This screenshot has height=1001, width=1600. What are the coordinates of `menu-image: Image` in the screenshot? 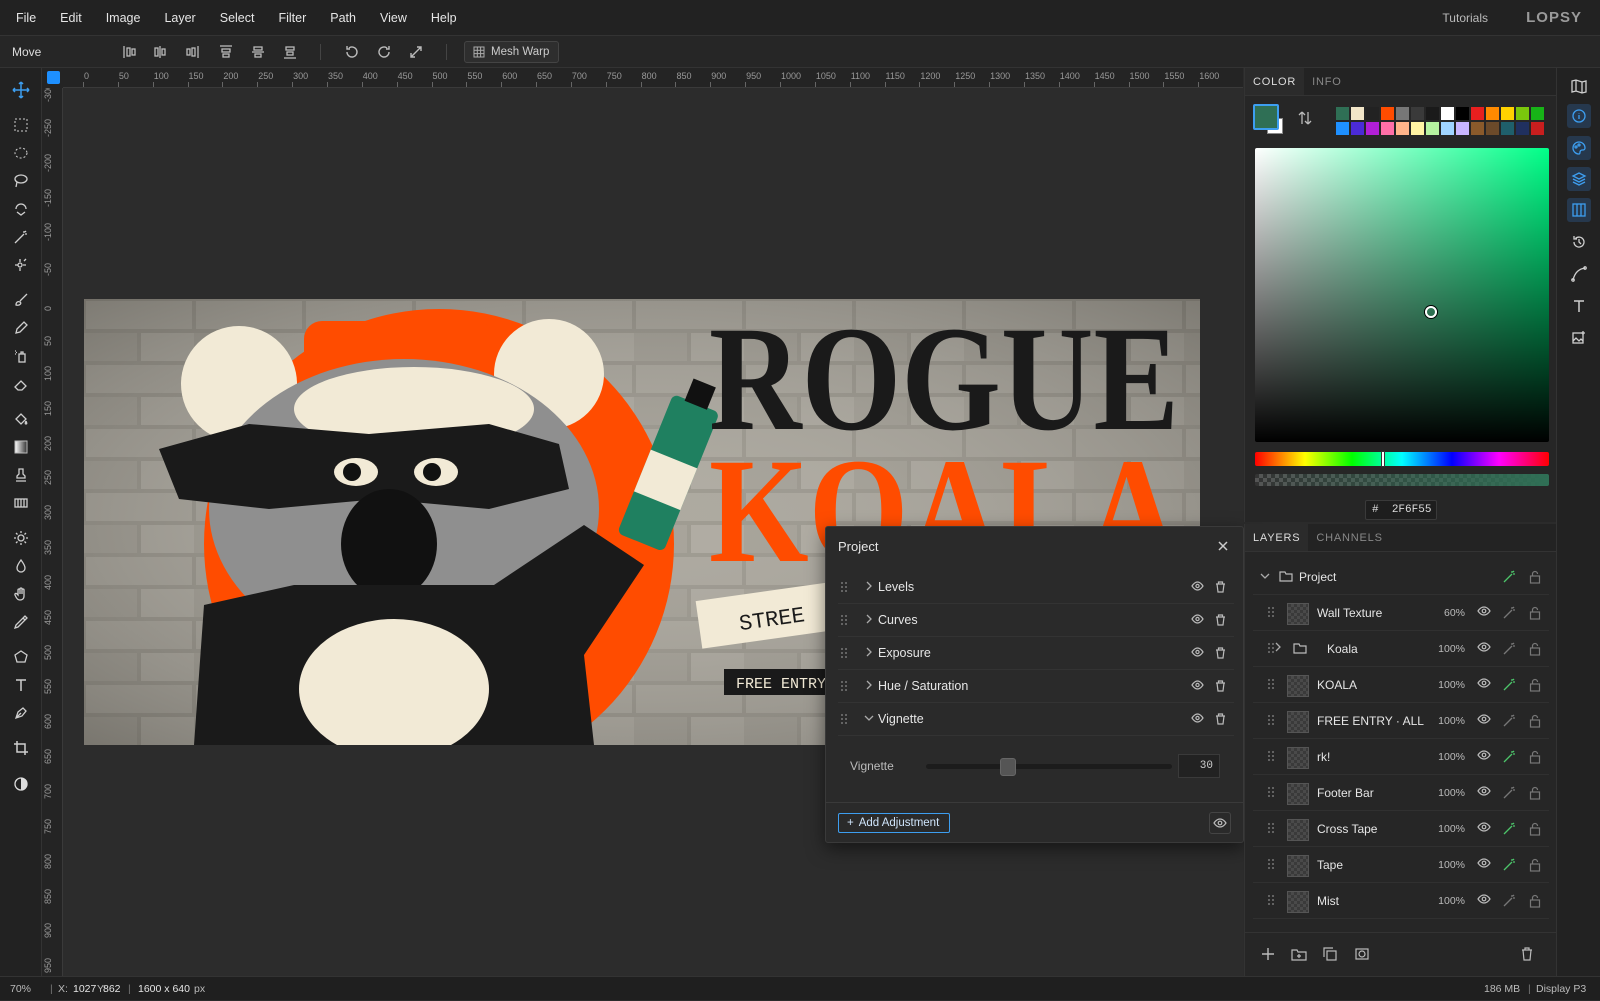 It's located at (123, 18).